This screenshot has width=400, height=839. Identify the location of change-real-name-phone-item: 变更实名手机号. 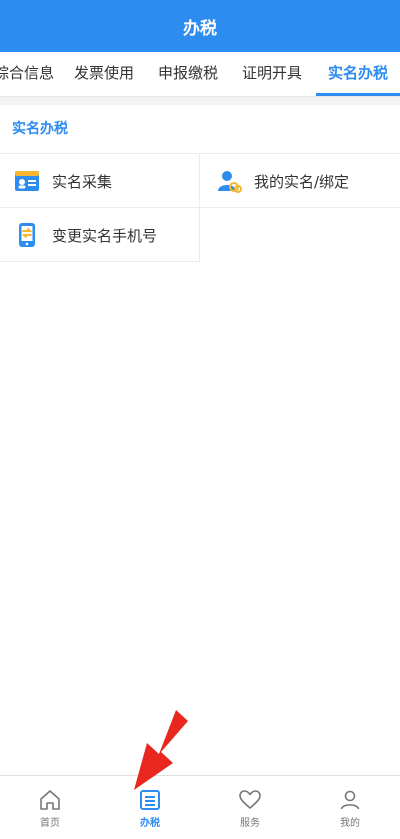
(104, 235).